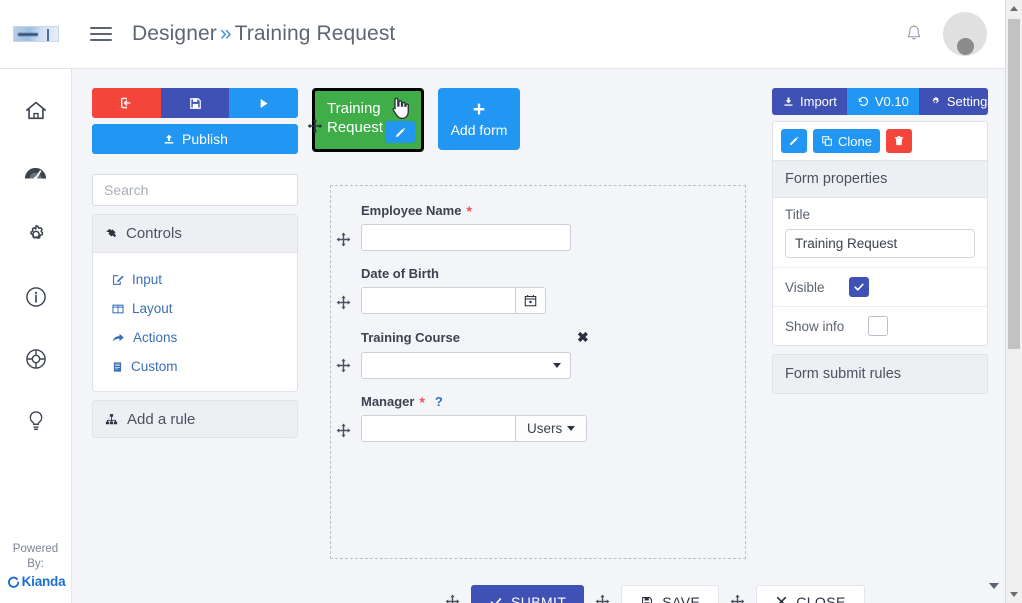 The height and width of the screenshot is (603, 1022). What do you see at coordinates (438, 428) in the screenshot?
I see `manager-input` at bounding box center [438, 428].